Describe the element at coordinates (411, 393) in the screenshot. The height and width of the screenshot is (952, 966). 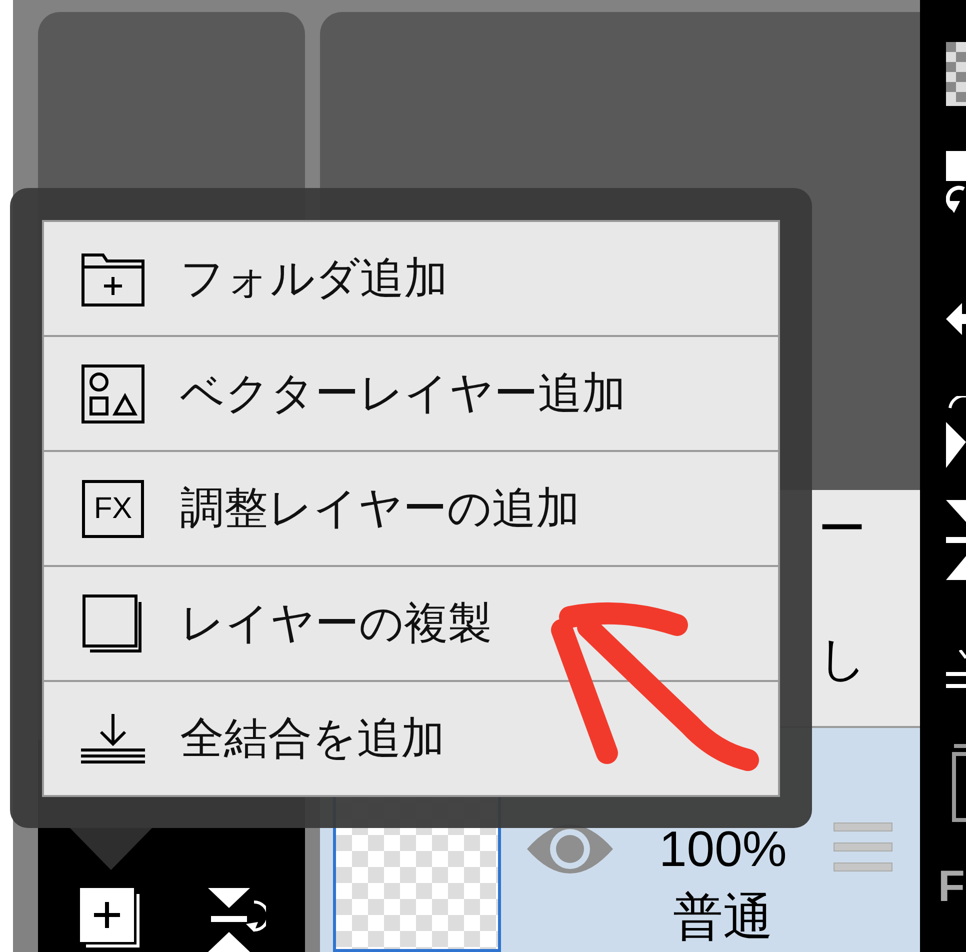
I see `menu-item: ベクターレイヤー追加` at that location.